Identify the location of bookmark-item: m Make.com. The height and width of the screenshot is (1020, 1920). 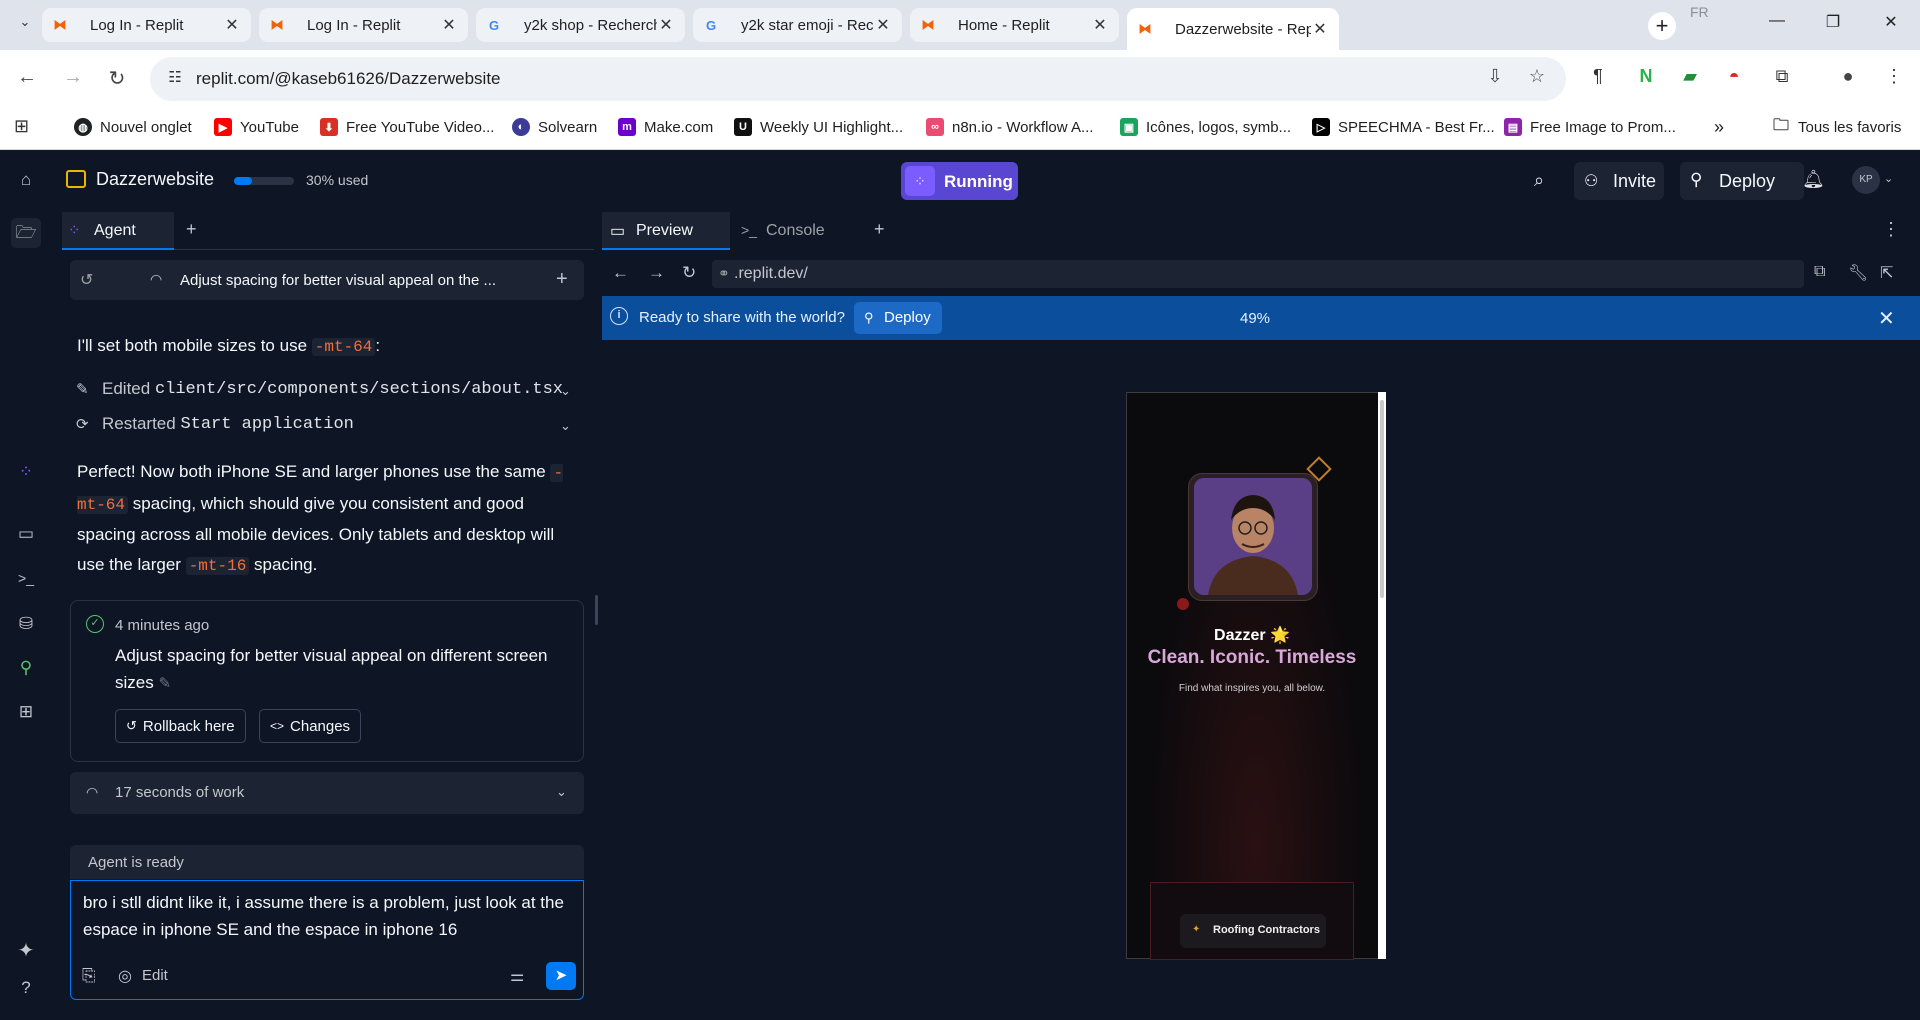
(665, 127).